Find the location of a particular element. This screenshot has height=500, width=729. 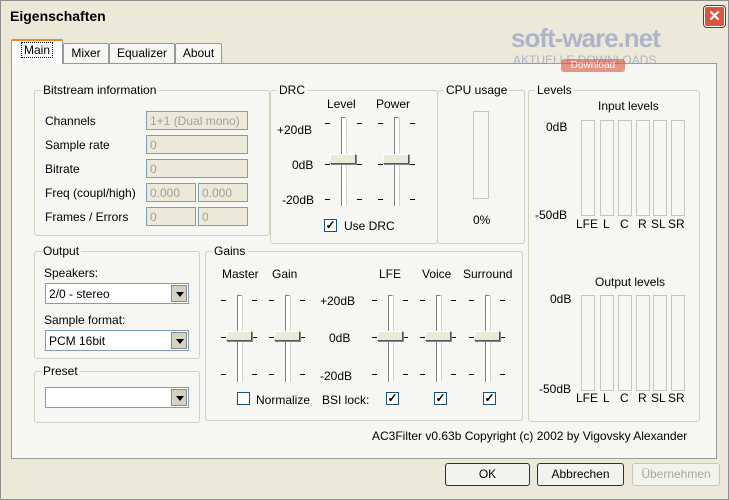

use-drc-checkbox: ✓ is located at coordinates (330, 225).